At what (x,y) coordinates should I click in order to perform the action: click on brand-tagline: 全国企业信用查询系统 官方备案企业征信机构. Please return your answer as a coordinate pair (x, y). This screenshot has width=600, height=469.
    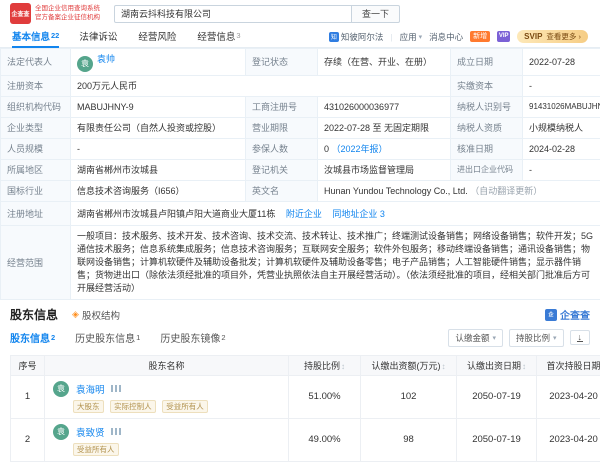
    Looking at the image, I should click on (67, 13).